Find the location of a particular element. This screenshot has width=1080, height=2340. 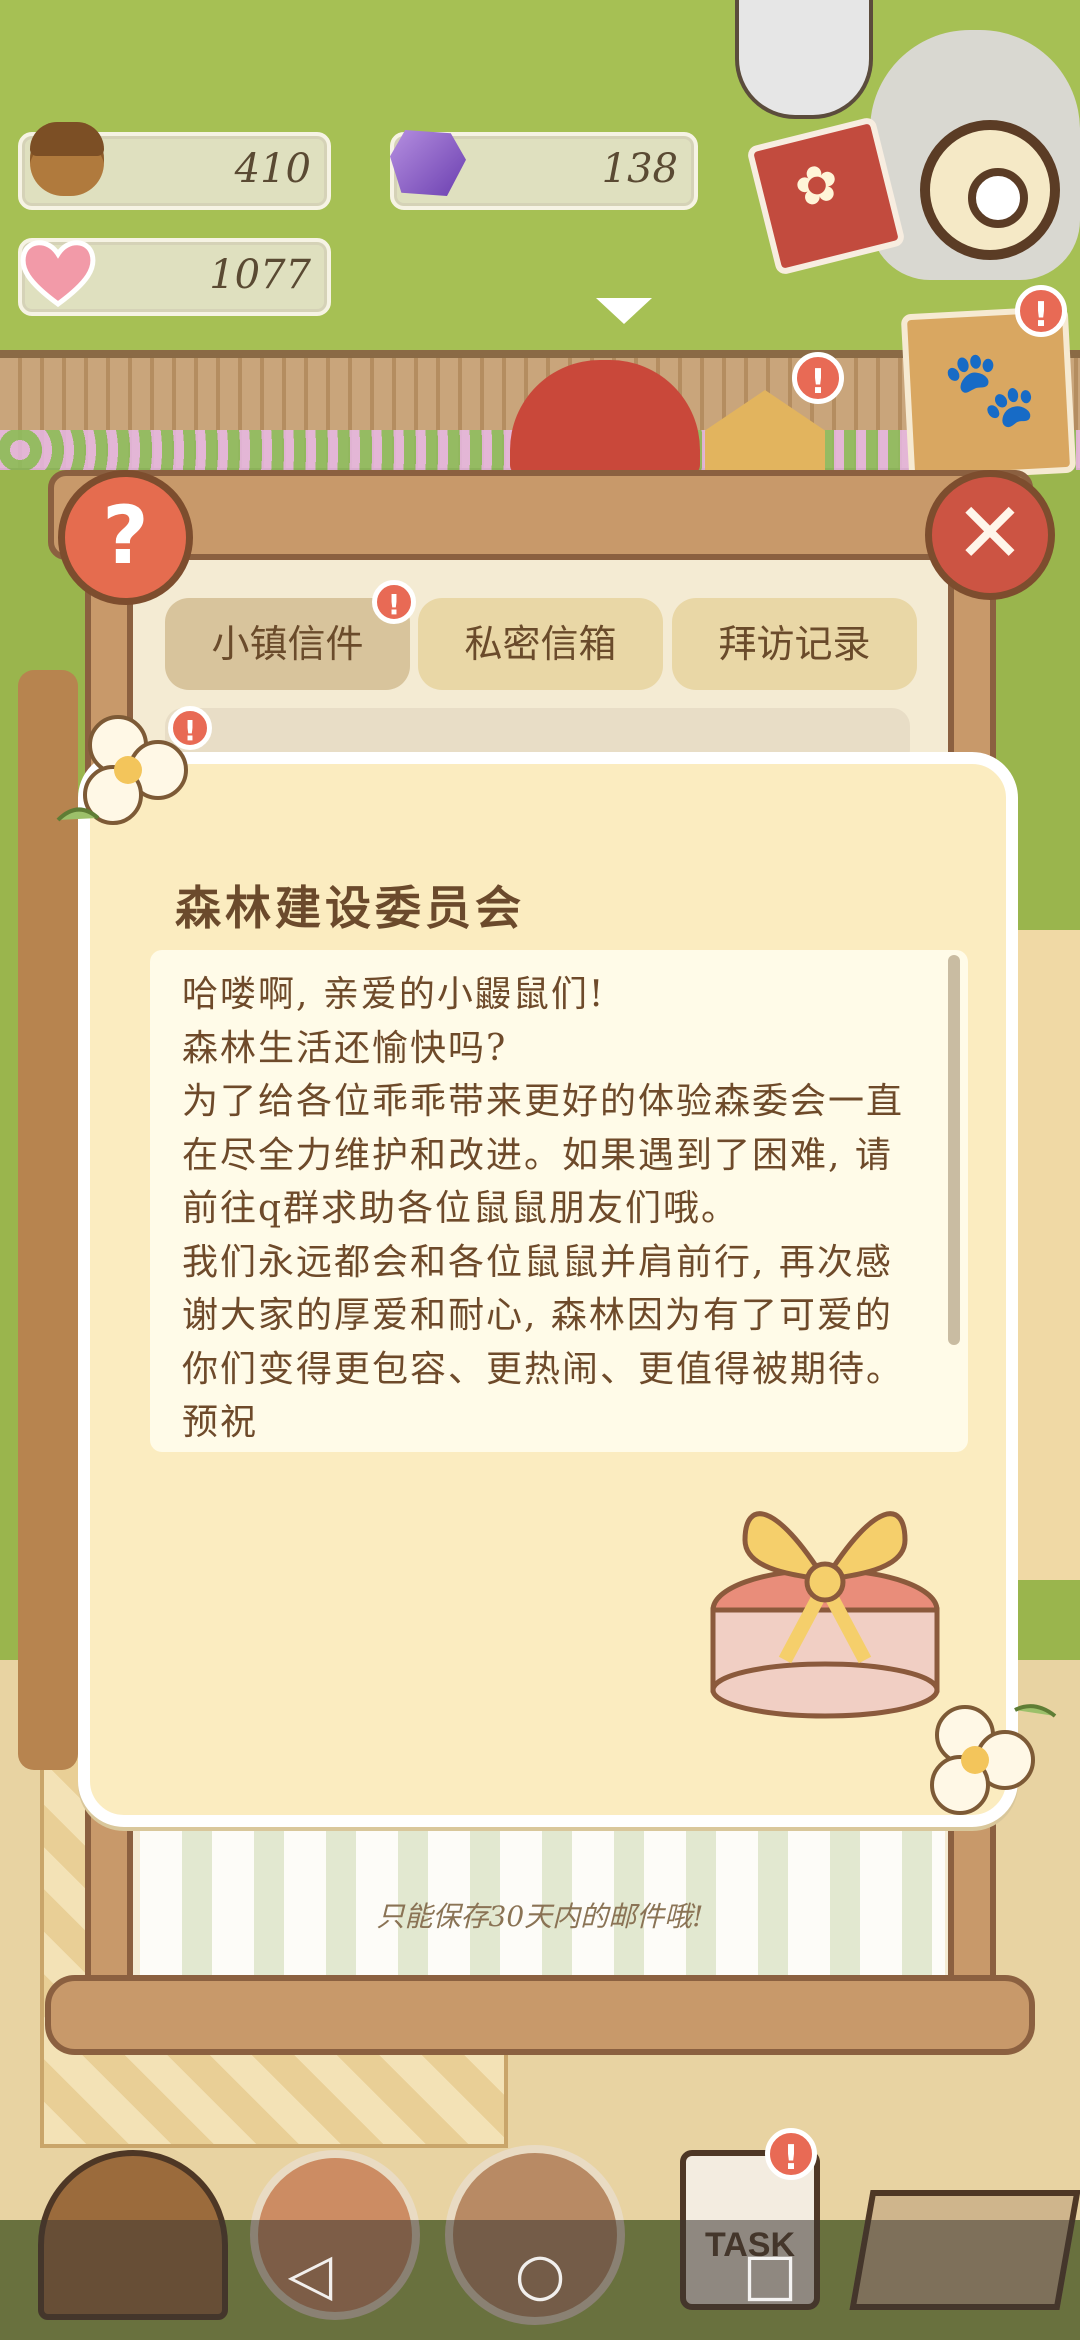

chevron-down-icon is located at coordinates (624, 311).